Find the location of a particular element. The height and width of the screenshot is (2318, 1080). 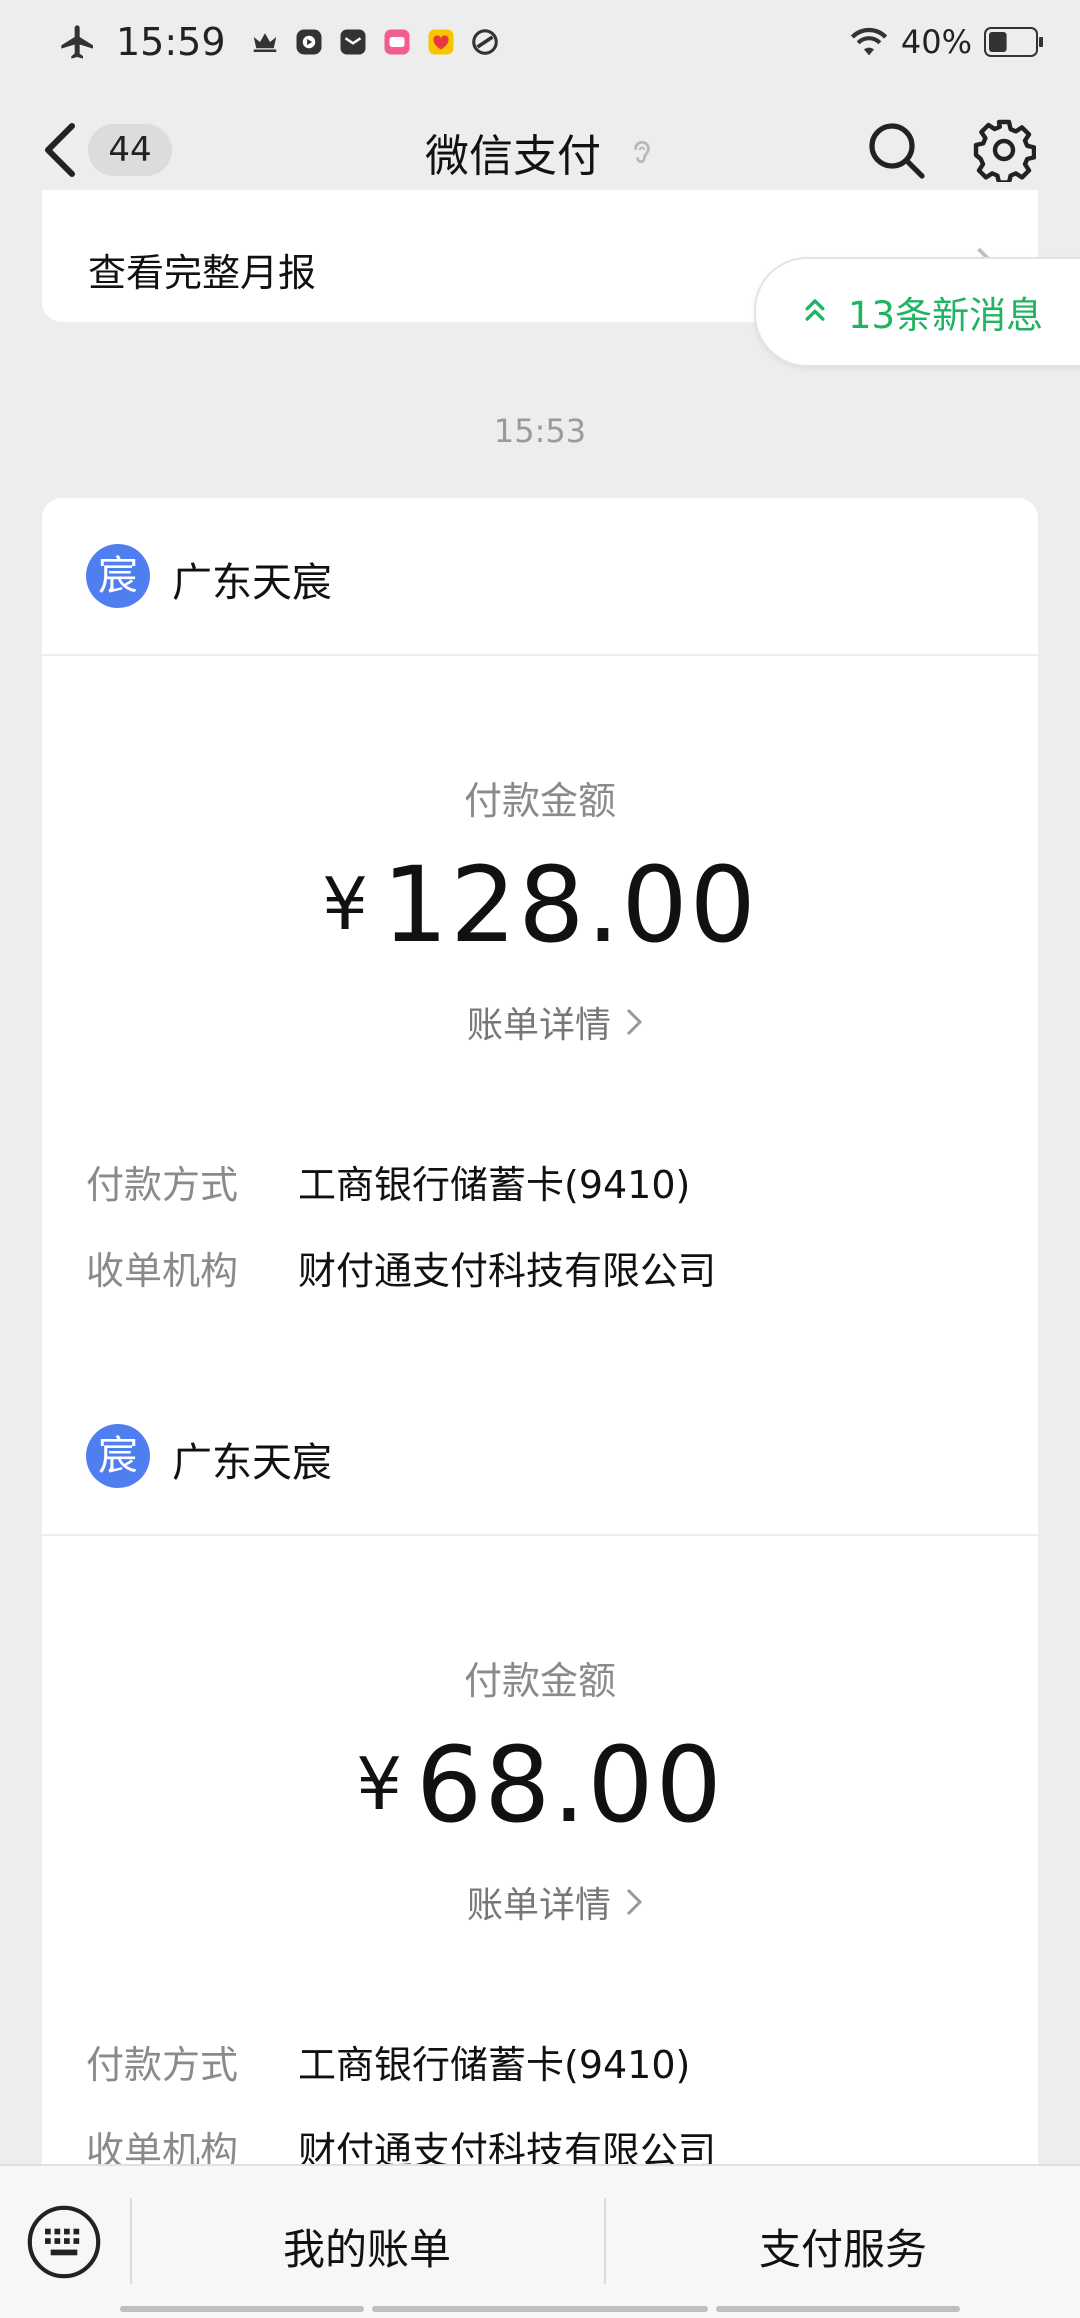

ear-icon is located at coordinates (642, 152).